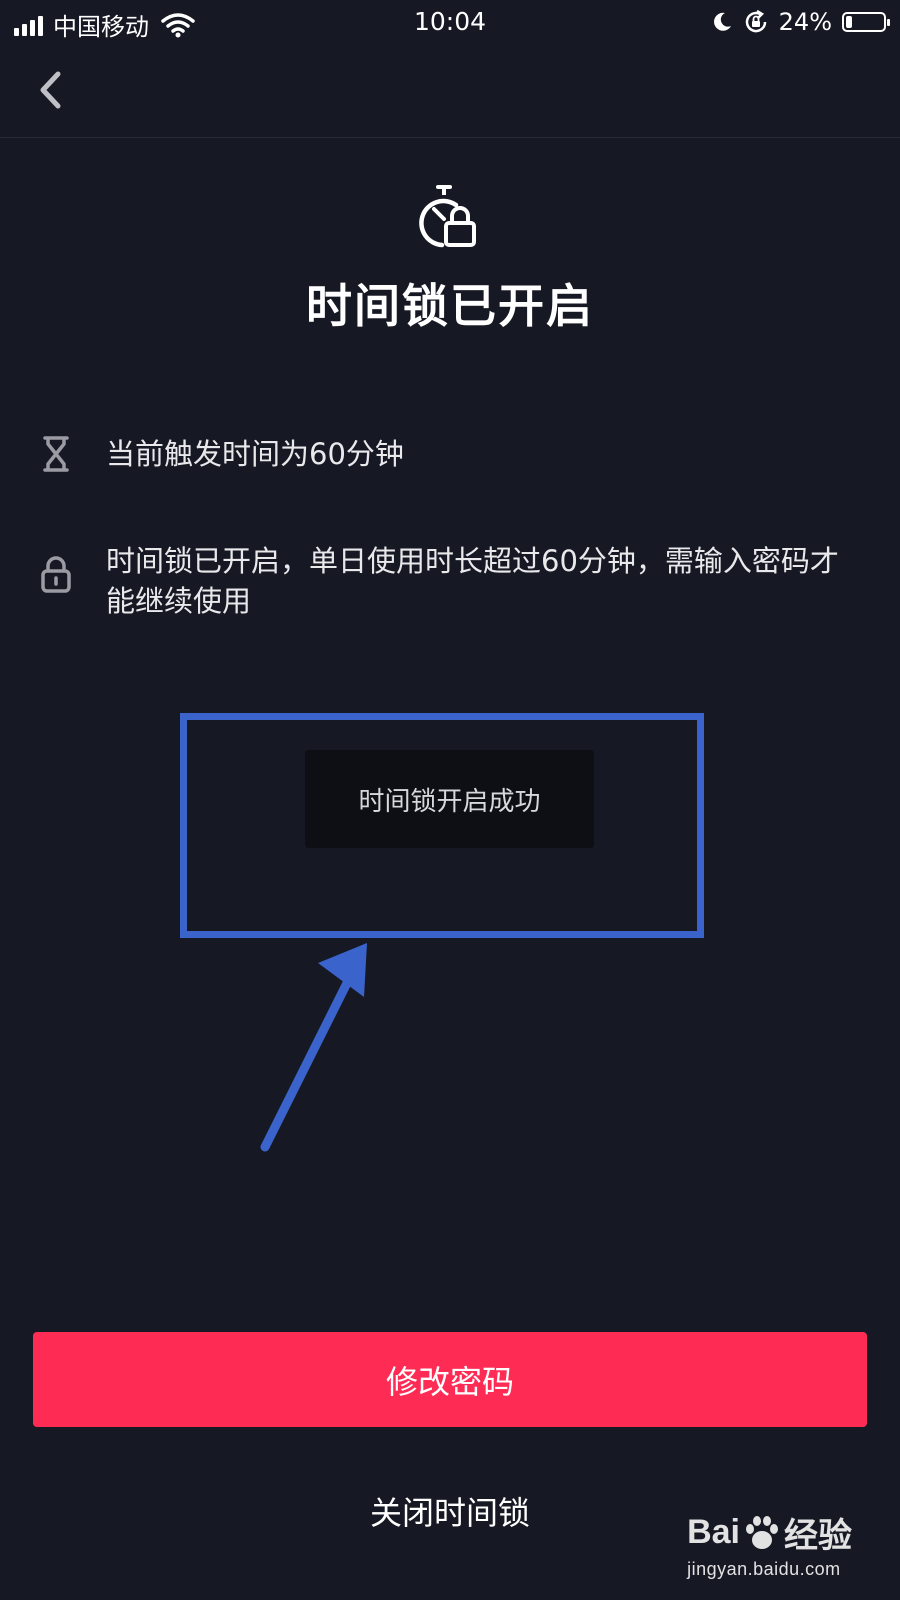 This screenshot has width=900, height=1600. What do you see at coordinates (472, 581) in the screenshot?
I see `info-text-lock-description: 时间锁已开启，单日使用时长超过60分钟，需输入密码才能继续使用` at bounding box center [472, 581].